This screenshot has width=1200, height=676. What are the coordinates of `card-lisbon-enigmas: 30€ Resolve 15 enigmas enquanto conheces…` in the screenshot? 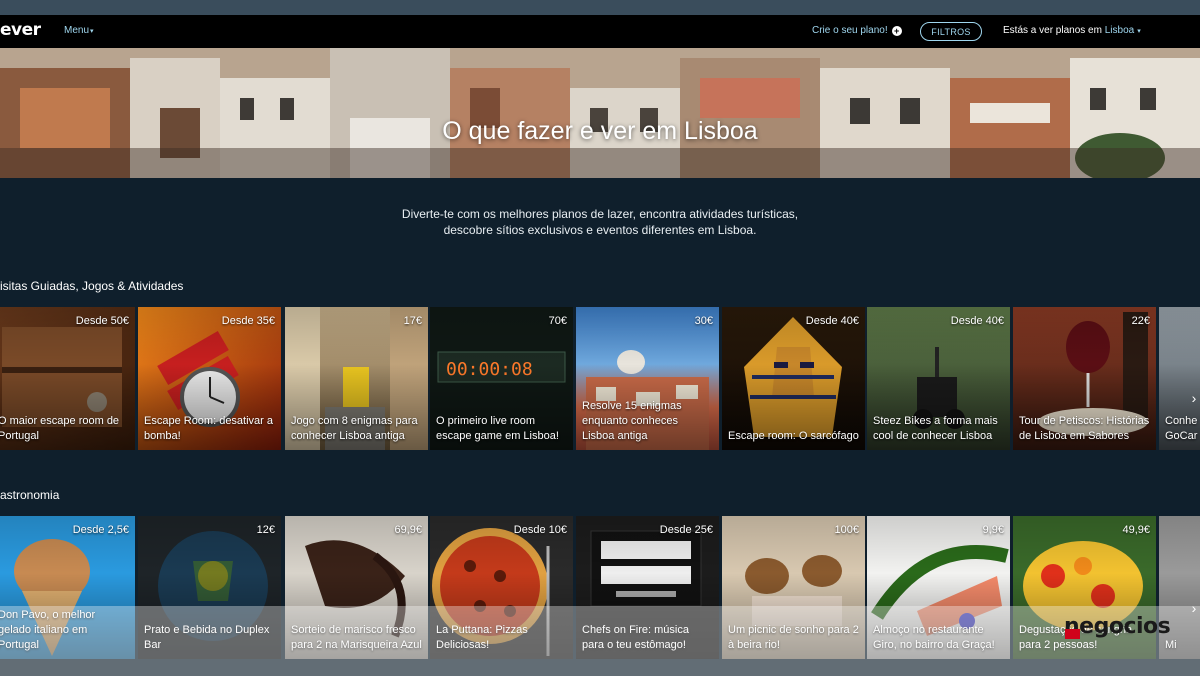 It's located at (647, 378).